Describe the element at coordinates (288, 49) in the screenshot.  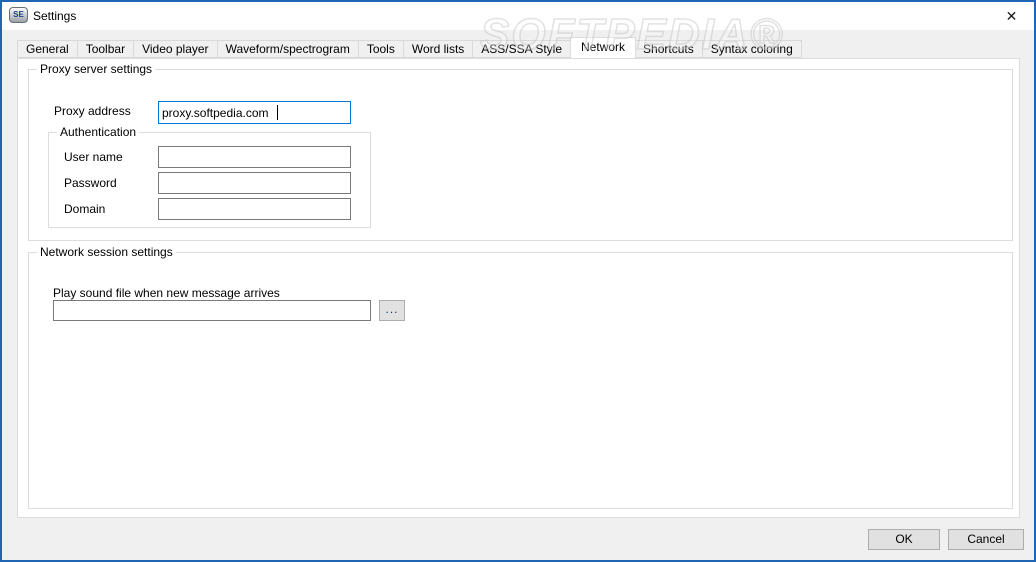
I see `tab-waveform-spectrogram: Waveform/spectrogram` at that location.